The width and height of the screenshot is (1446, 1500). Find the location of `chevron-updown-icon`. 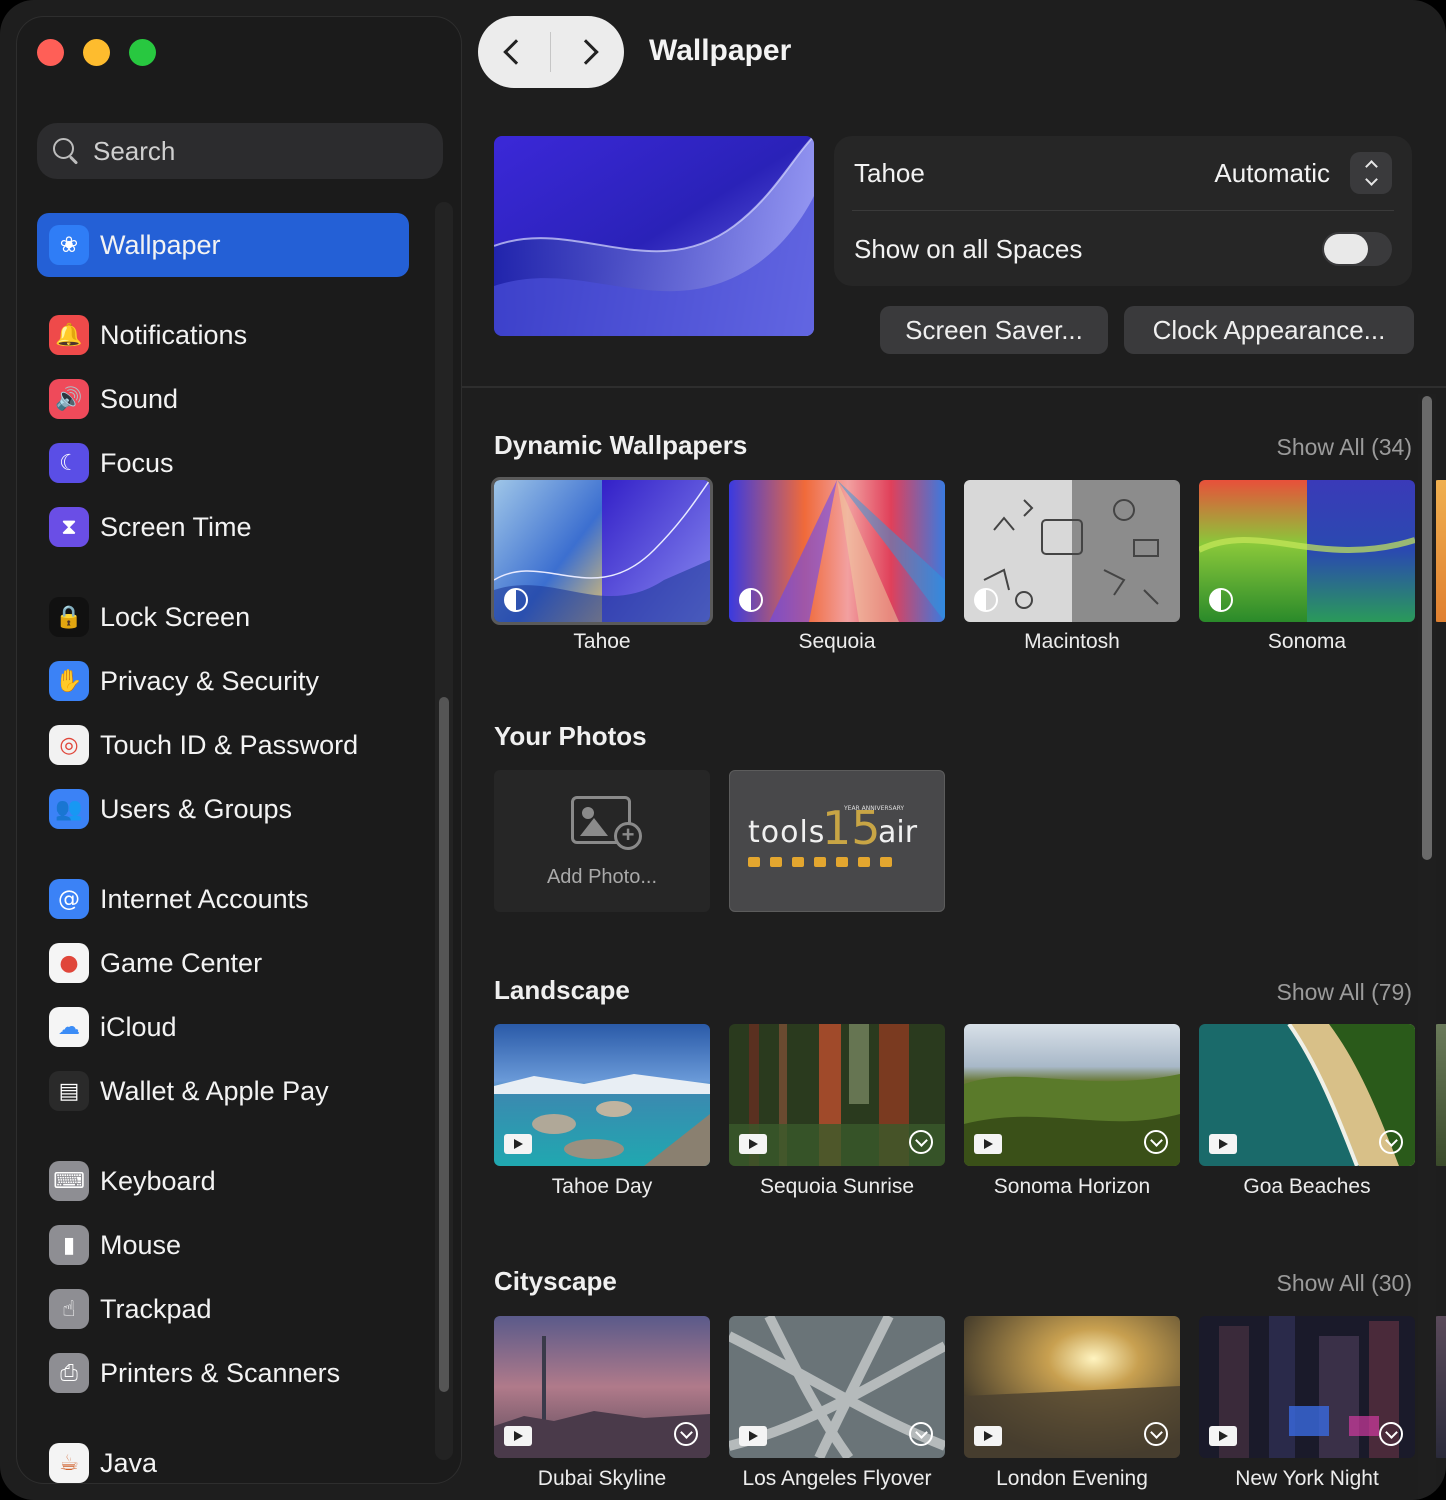

chevron-updown-icon is located at coordinates (1371, 173).